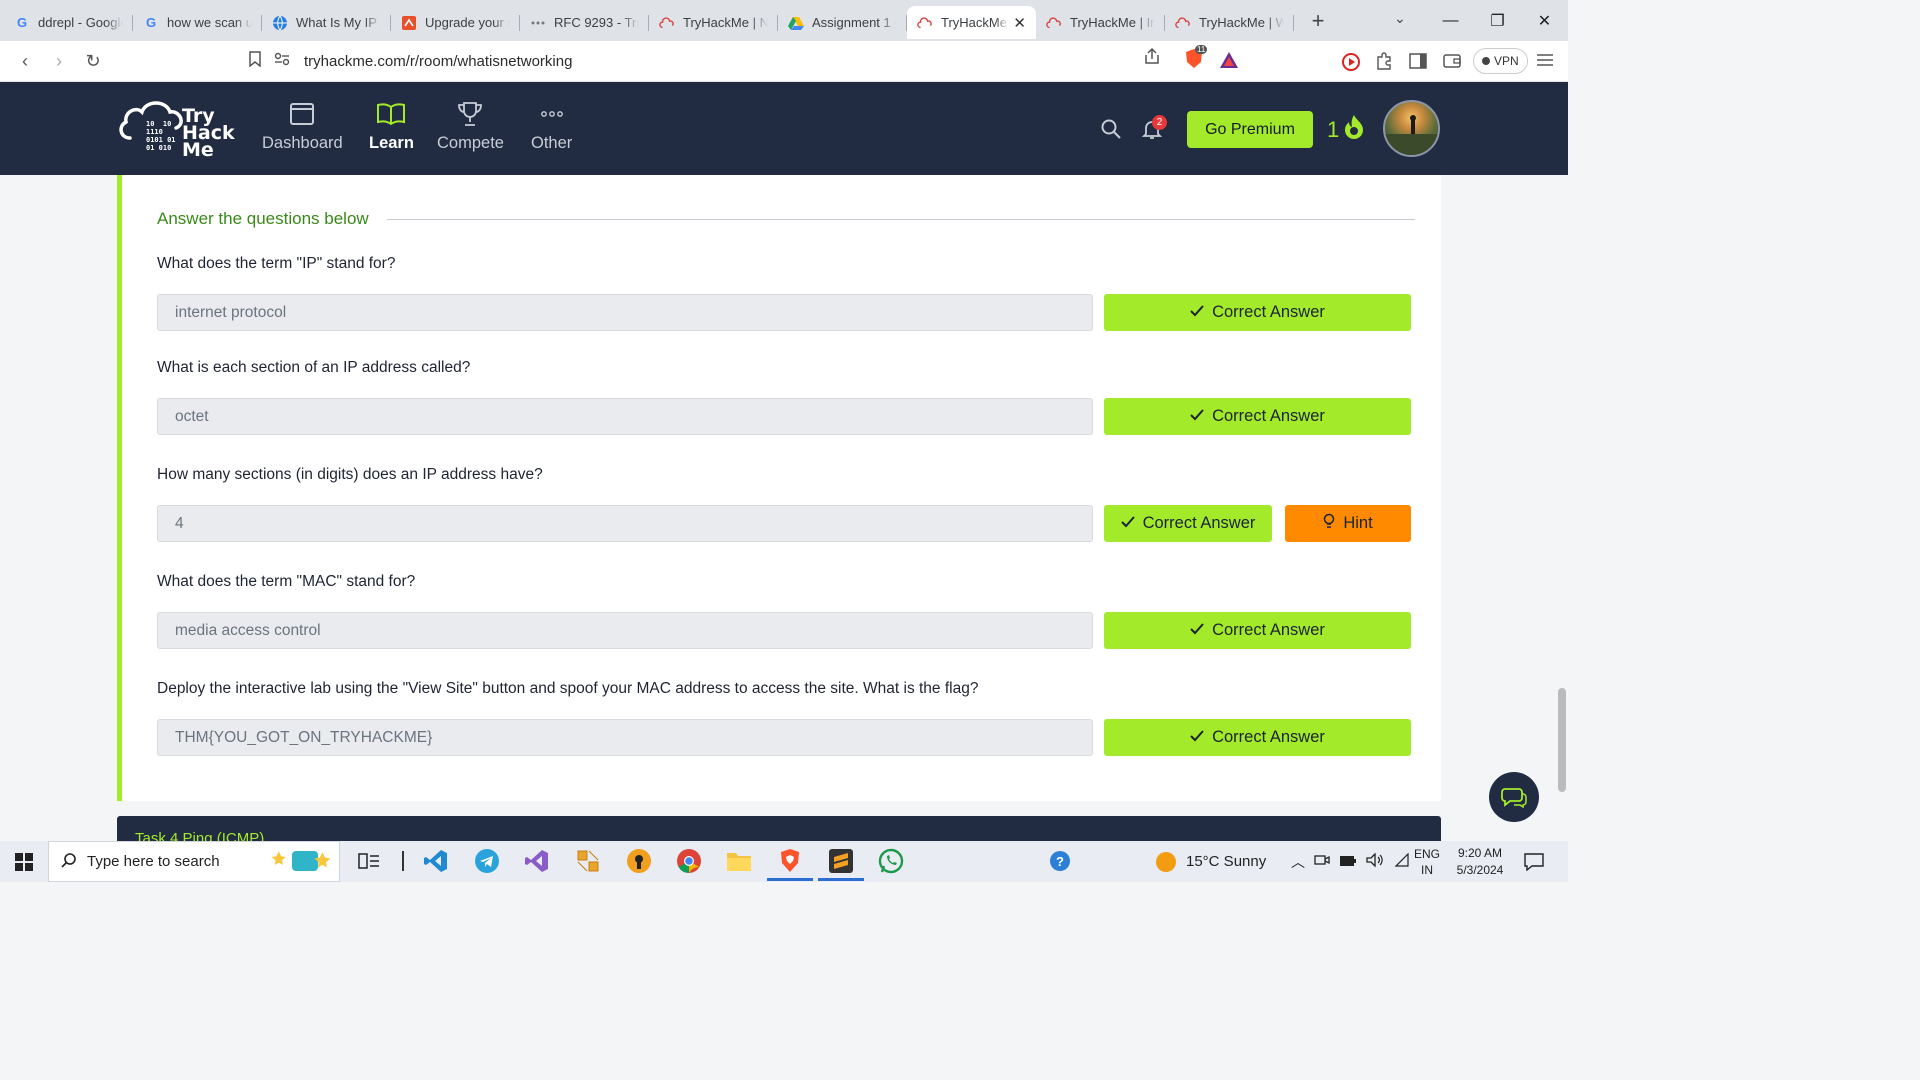 The width and height of the screenshot is (1920, 1080). I want to click on nav-item-compete: Compete, so click(470, 124).